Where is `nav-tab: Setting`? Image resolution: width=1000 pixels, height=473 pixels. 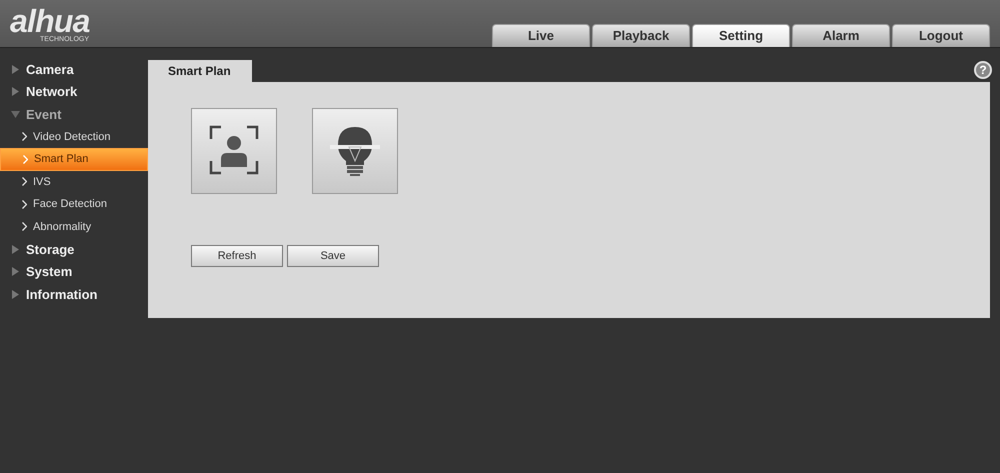 nav-tab: Setting is located at coordinates (741, 35).